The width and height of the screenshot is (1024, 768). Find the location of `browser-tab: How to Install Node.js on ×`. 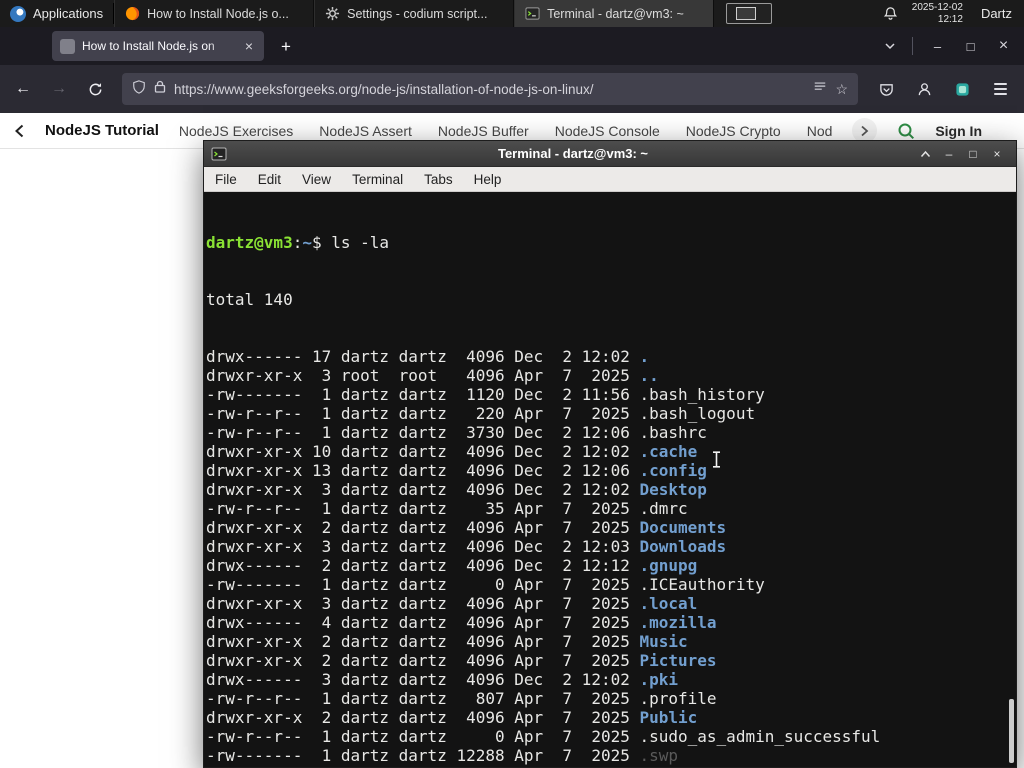

browser-tab: How to Install Node.js on × is located at coordinates (158, 46).